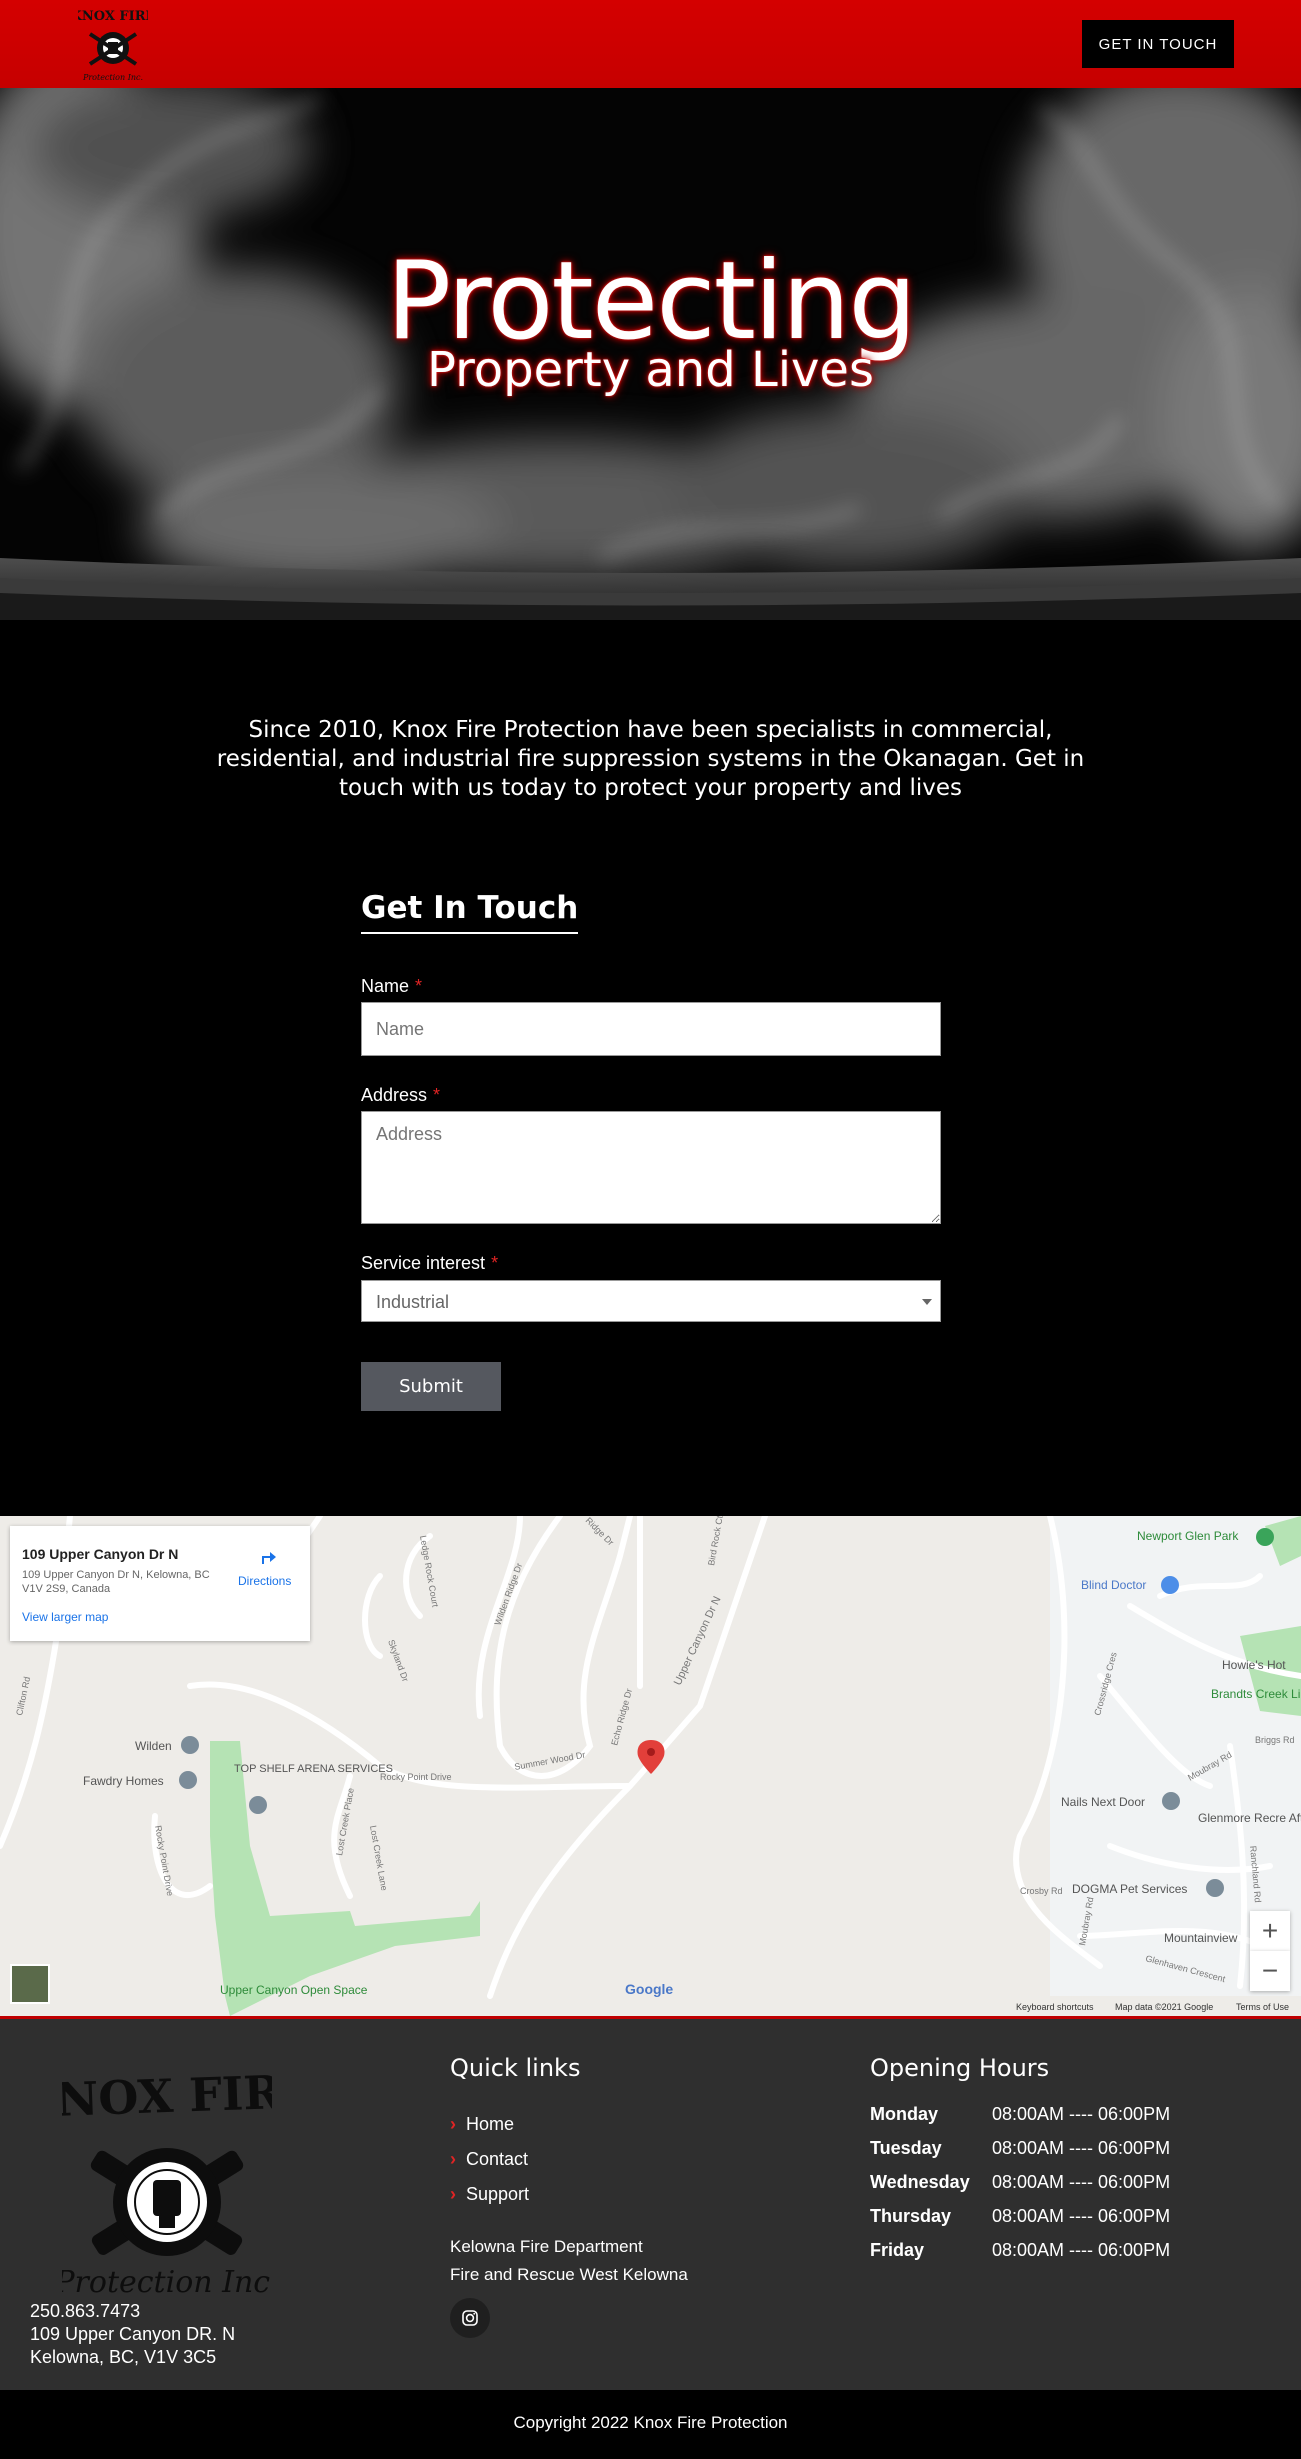  What do you see at coordinates (113, 44) in the screenshot?
I see `site-logo: KNOX FIRE Protection Inc.` at bounding box center [113, 44].